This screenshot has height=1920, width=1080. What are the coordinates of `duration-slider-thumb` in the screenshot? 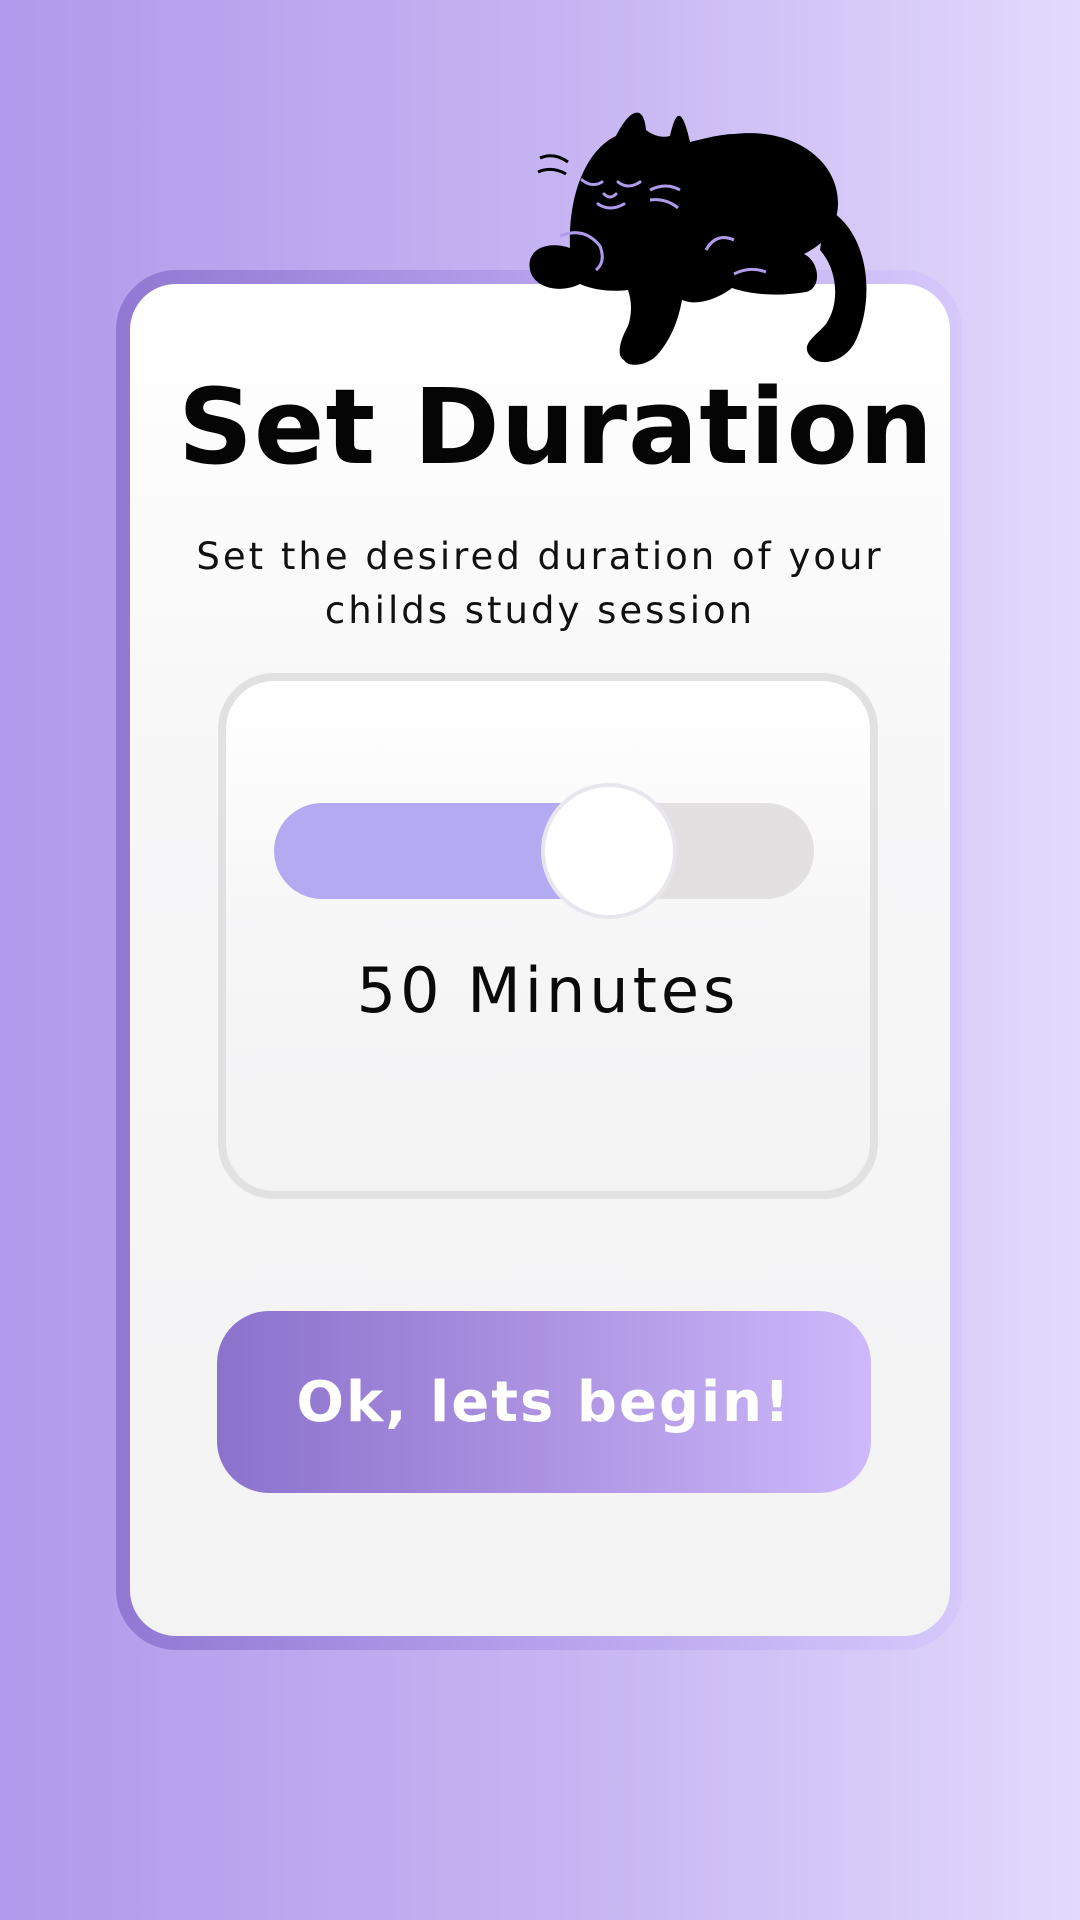 It's located at (608, 851).